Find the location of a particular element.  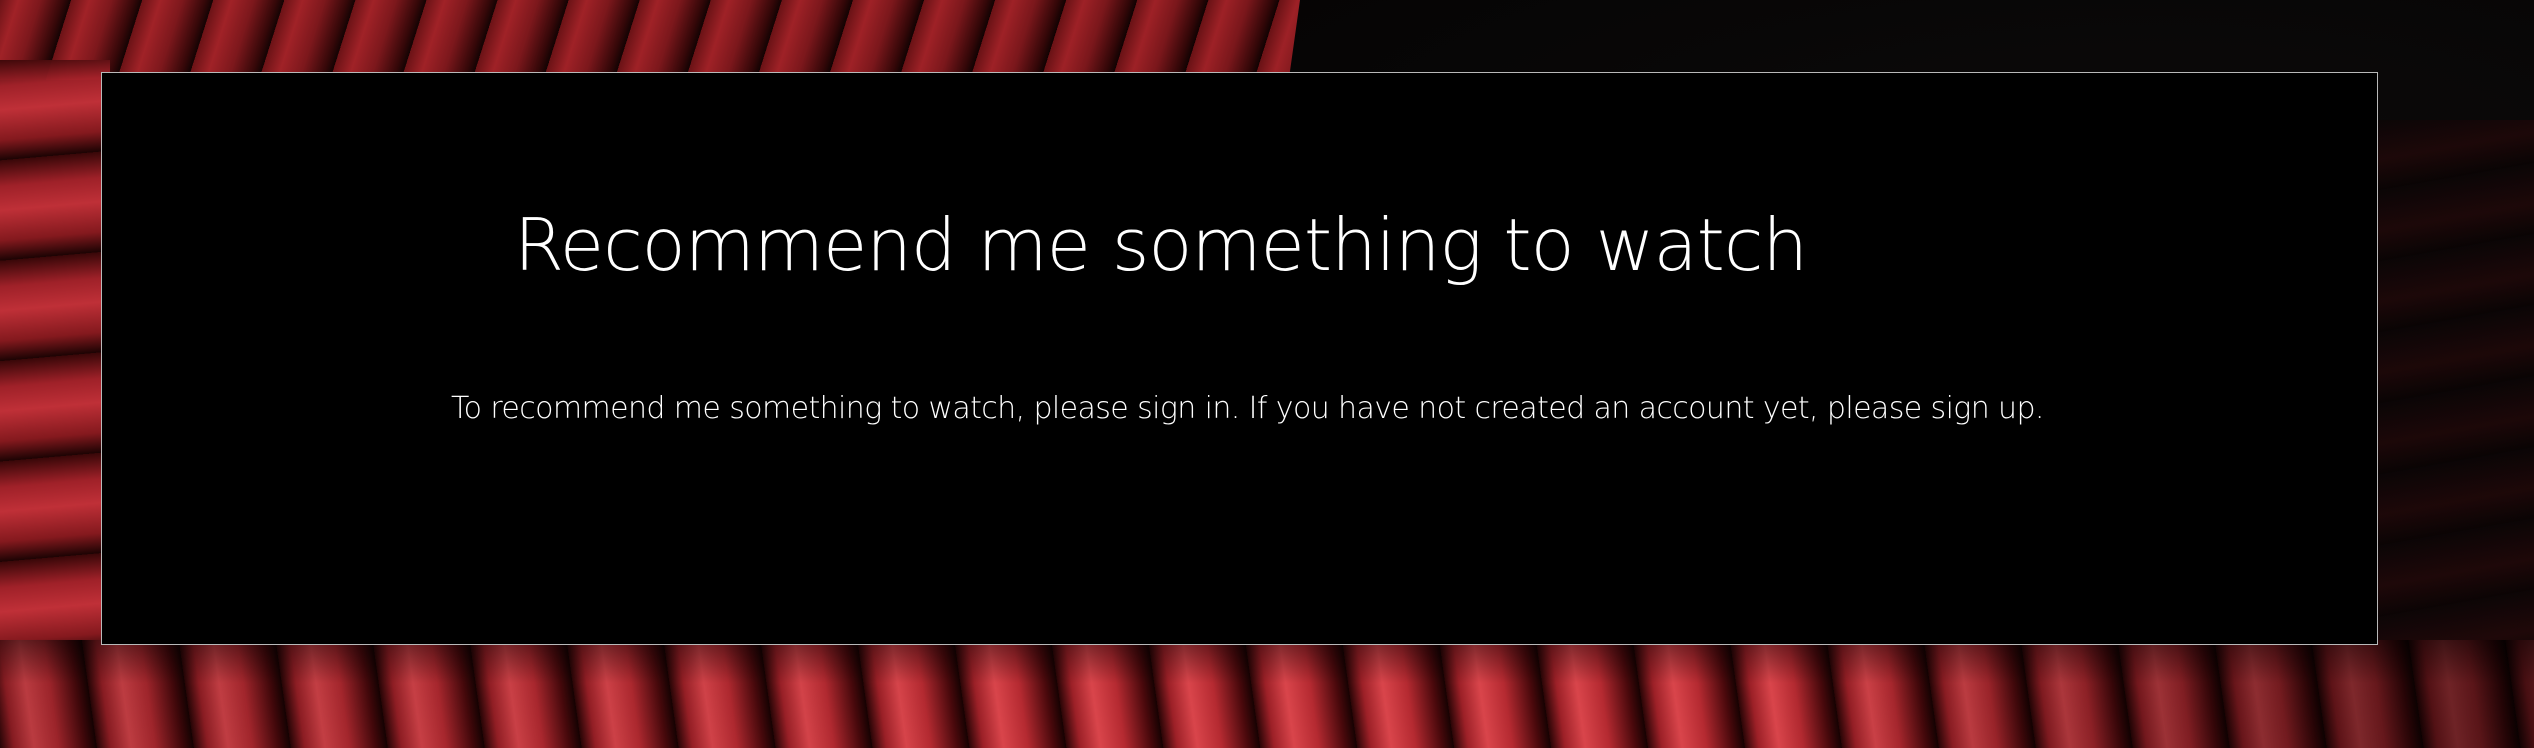

theater-seats-right is located at coordinates (2454, 380).